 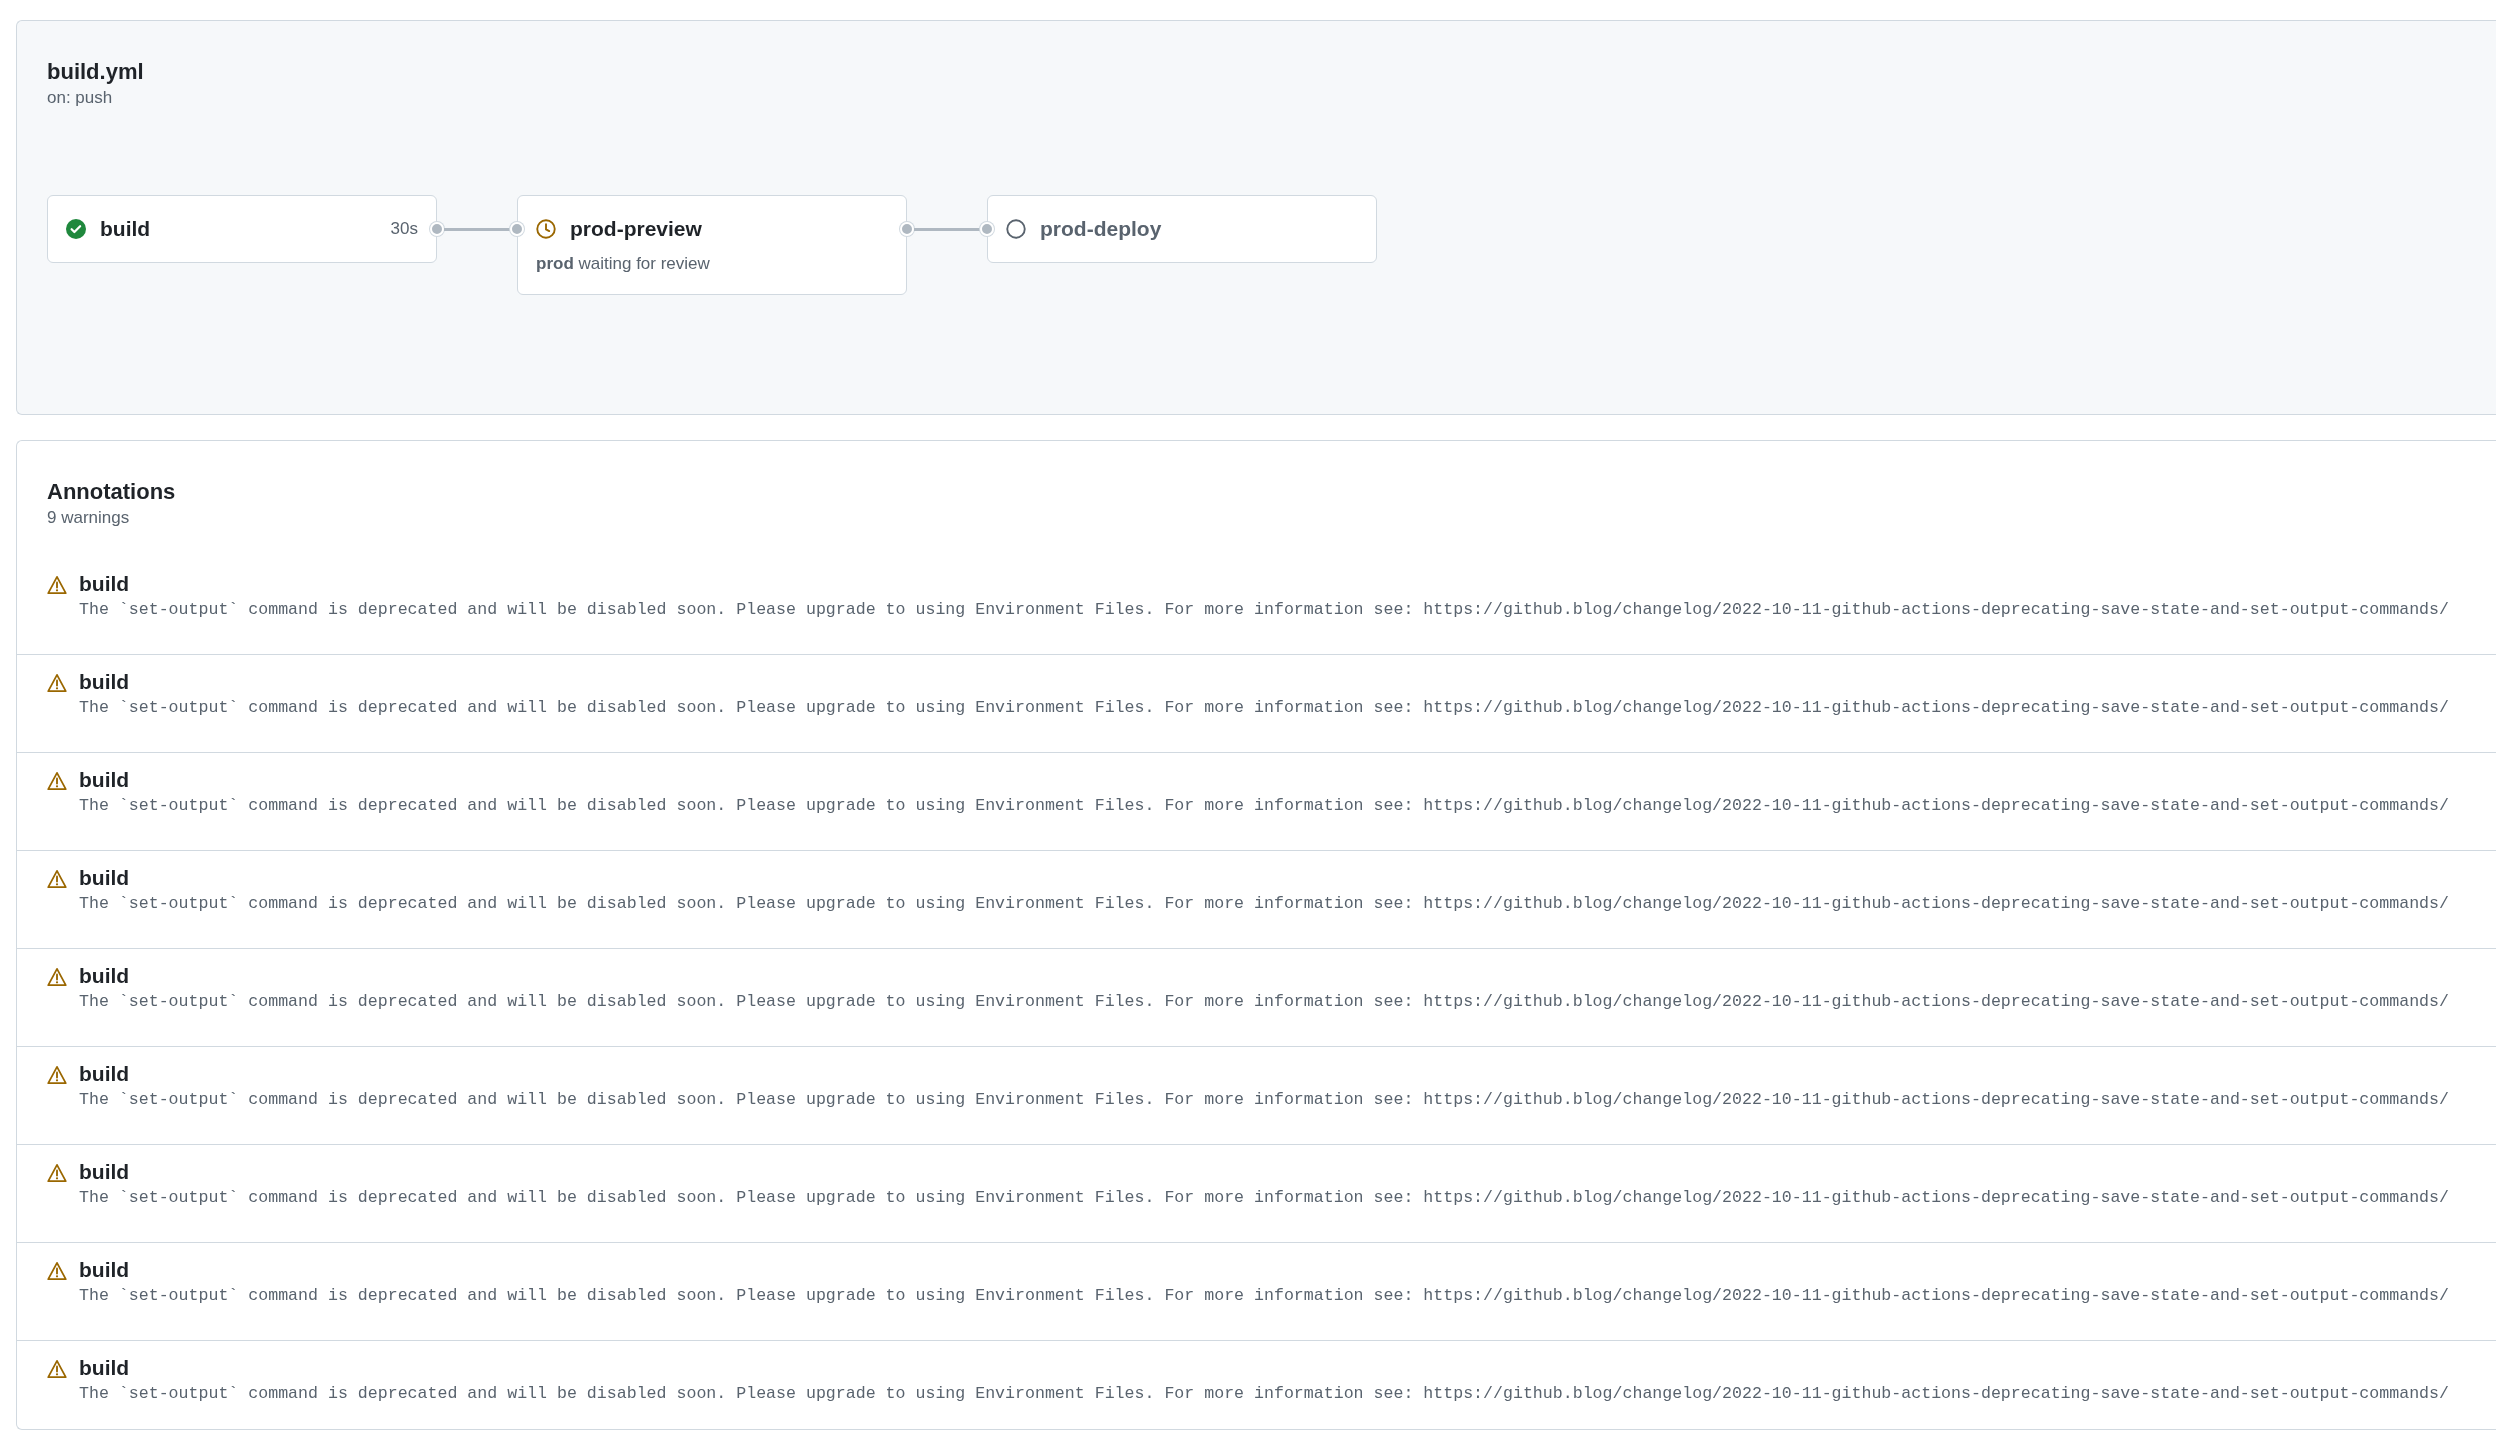 What do you see at coordinates (712, 245) in the screenshot?
I see `job-card: prod-preview prod waiting for review` at bounding box center [712, 245].